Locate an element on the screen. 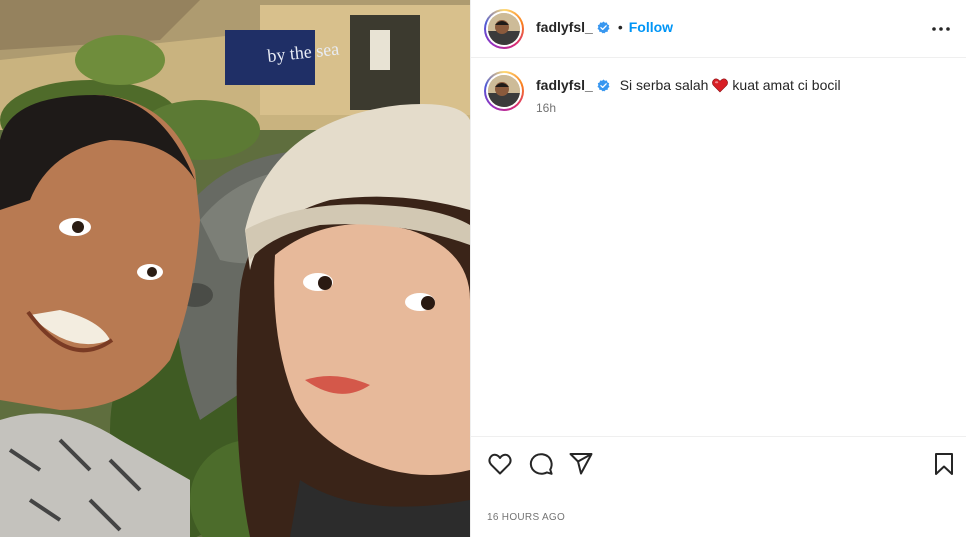 Image resolution: width=966 pixels, height=537 pixels. bookmark-icon is located at coordinates (944, 464).